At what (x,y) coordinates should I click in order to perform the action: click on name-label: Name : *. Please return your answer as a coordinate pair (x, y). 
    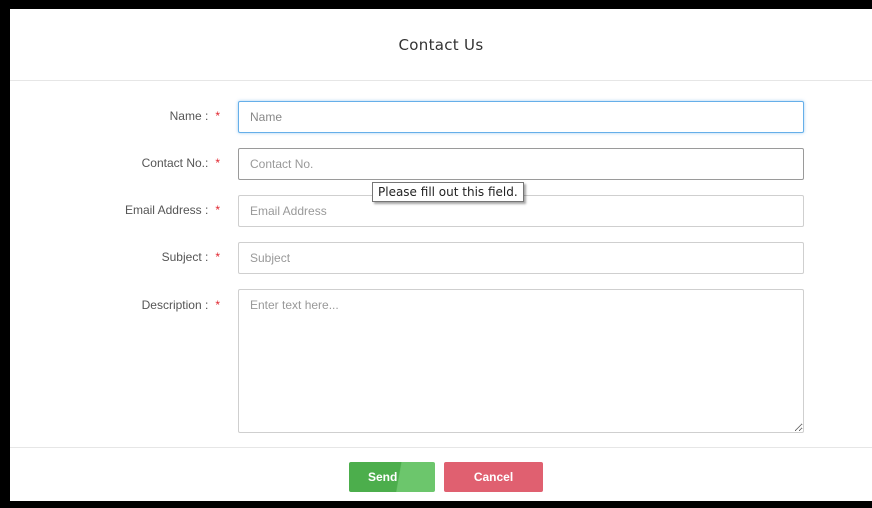
    Looking at the image, I should click on (195, 116).